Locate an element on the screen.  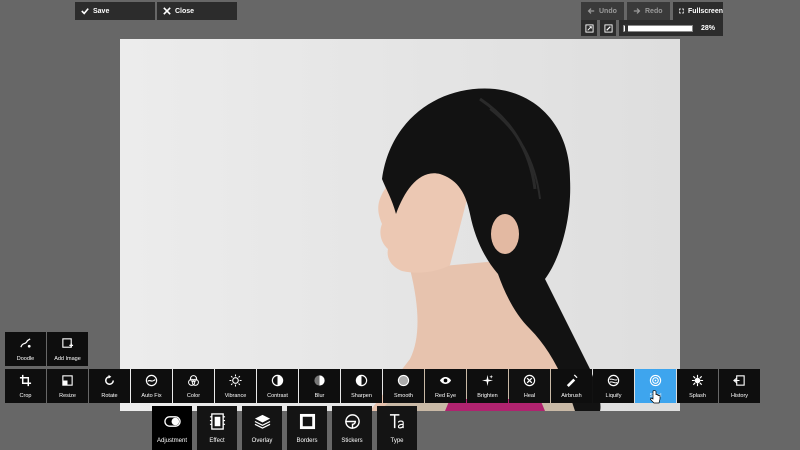
tool-crop: Crop is located at coordinates (25, 386).